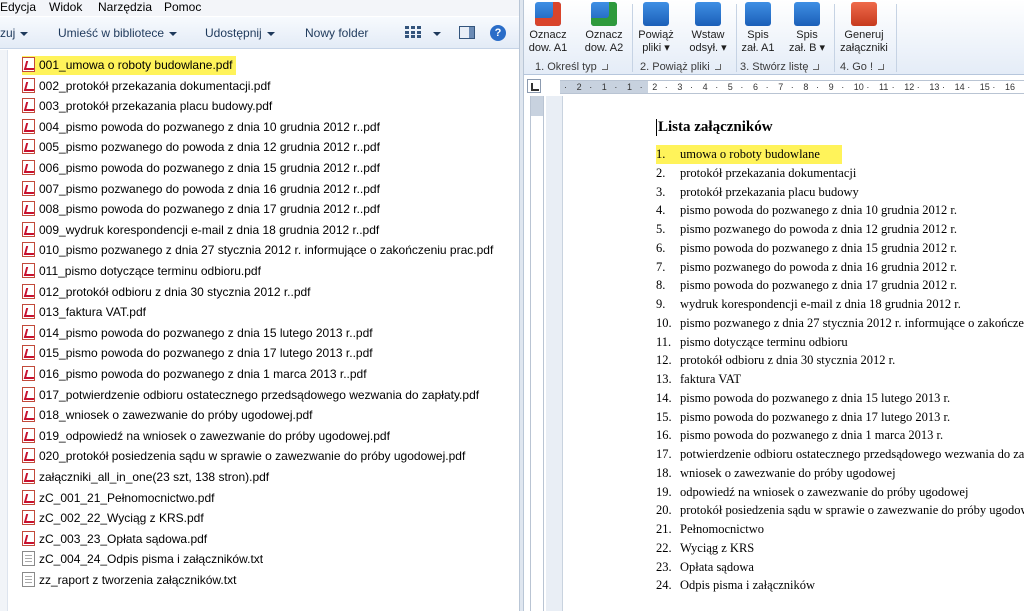 The height and width of the screenshot is (611, 1024). I want to click on new-folder-button: Nowy folder, so click(336, 33).